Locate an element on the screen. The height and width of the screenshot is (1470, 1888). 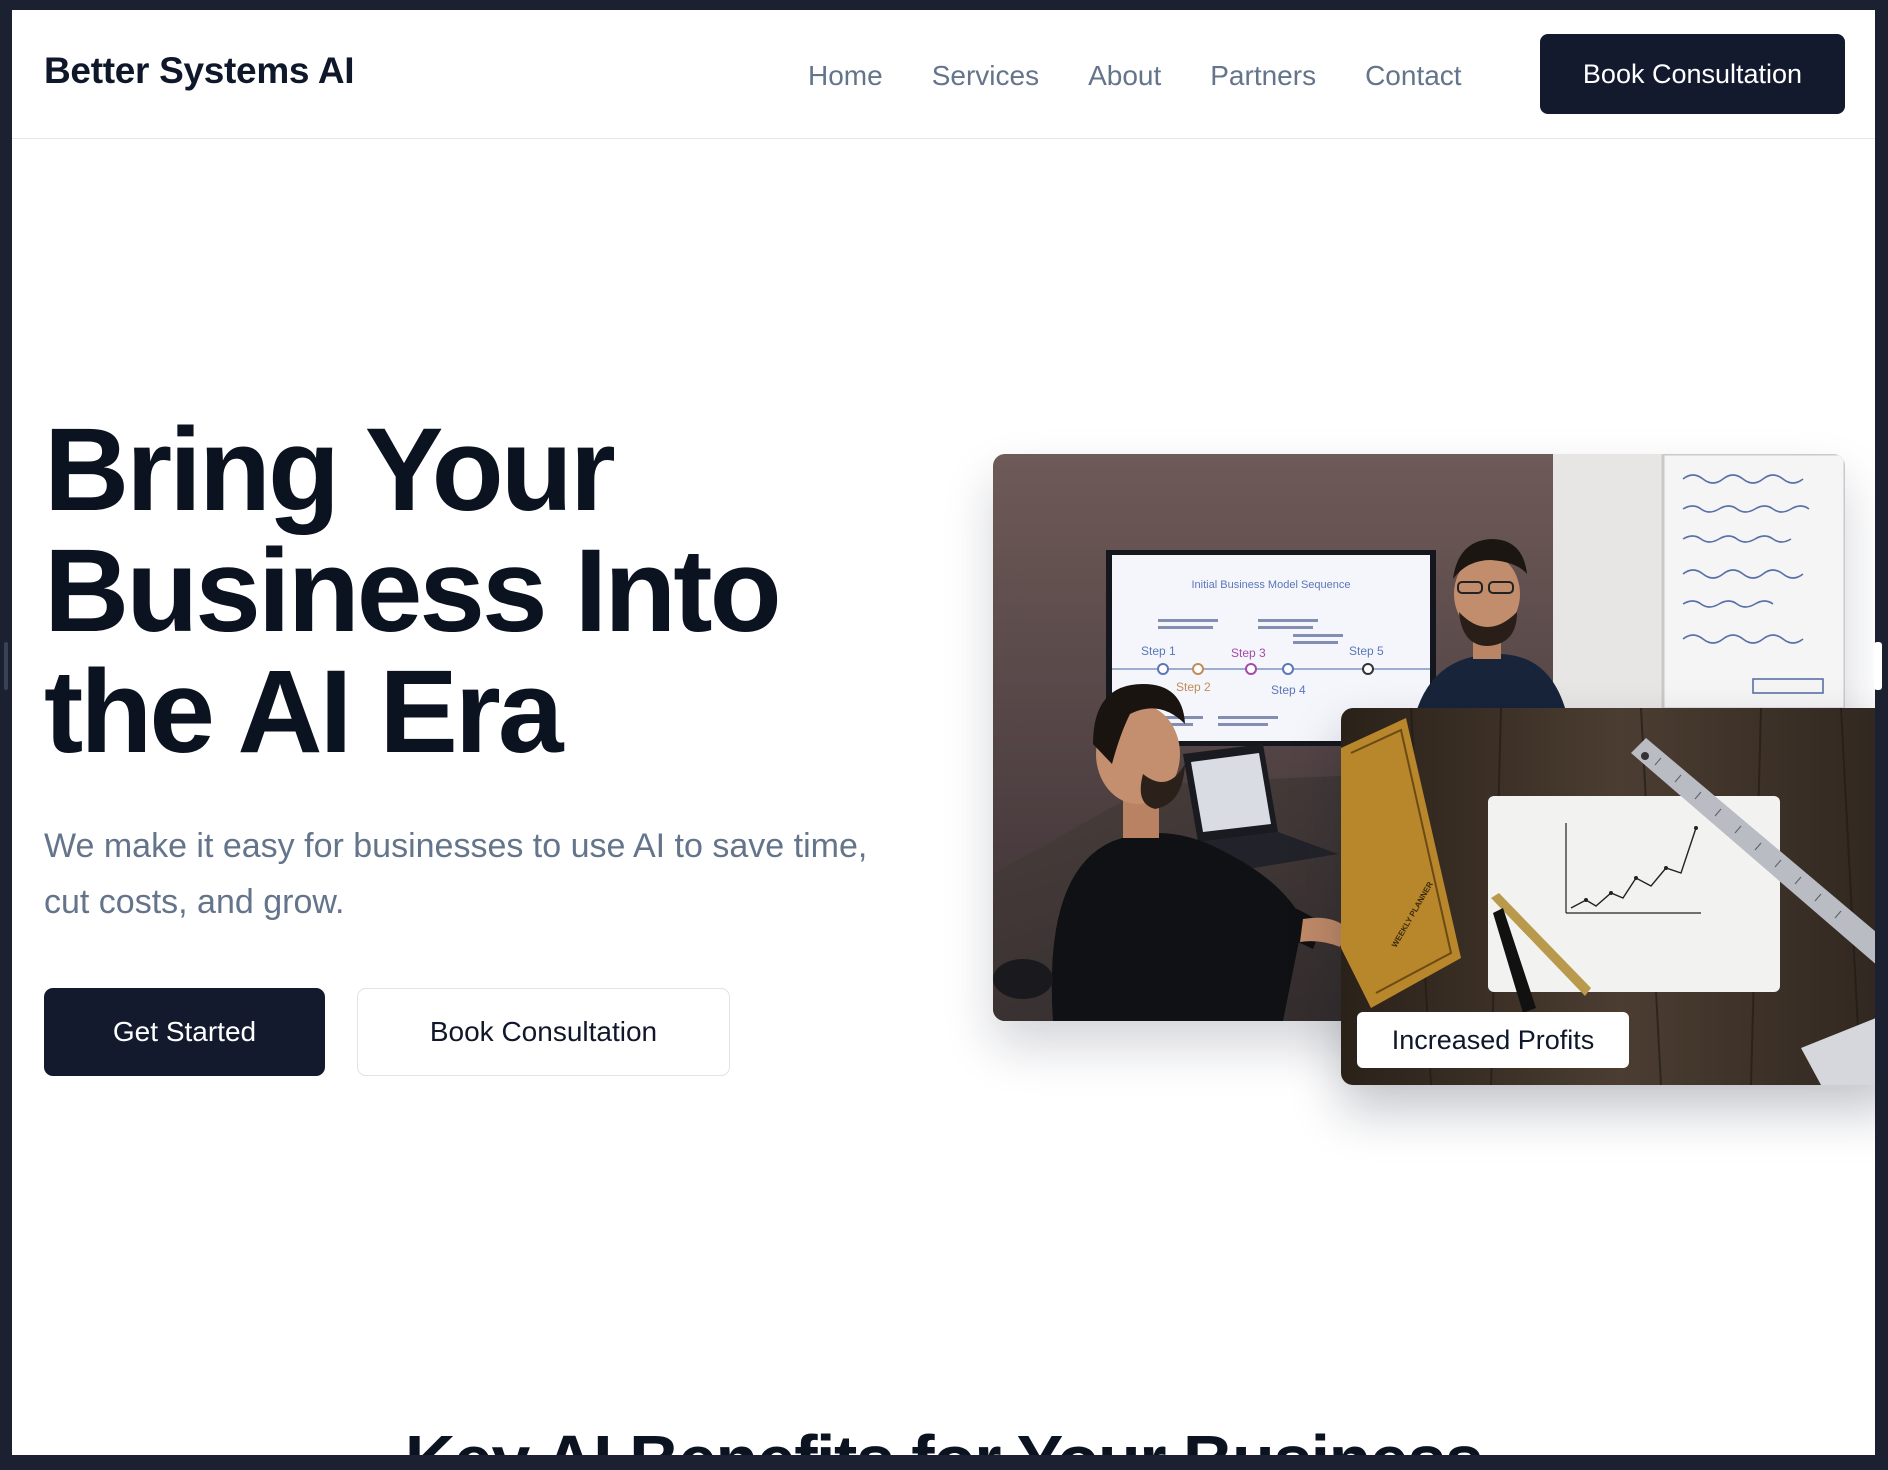
nav-partners: Partners is located at coordinates (1263, 76).